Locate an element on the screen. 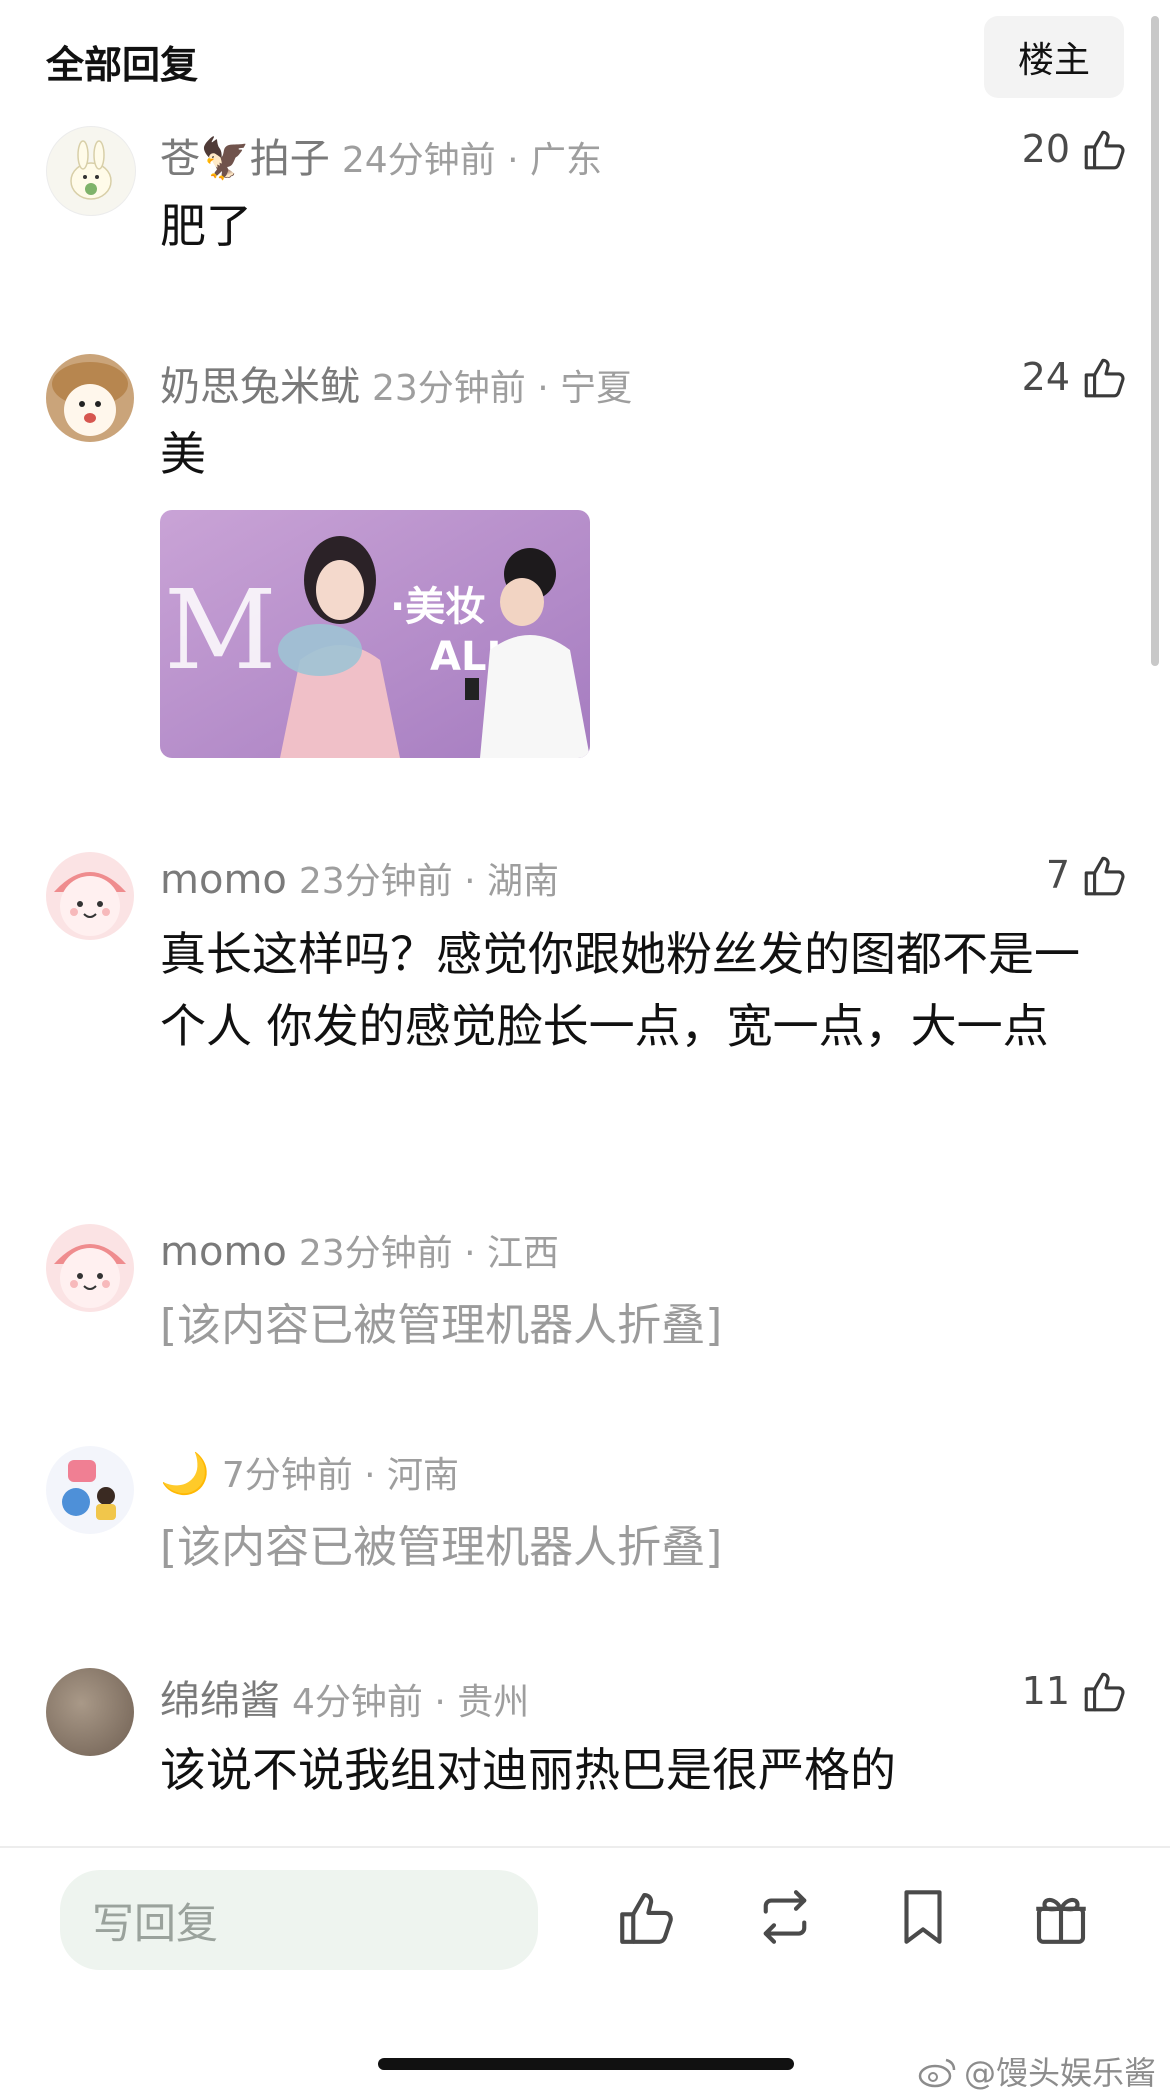  watermark-text: @馒头娱乐酱 is located at coordinates (1059, 2073).